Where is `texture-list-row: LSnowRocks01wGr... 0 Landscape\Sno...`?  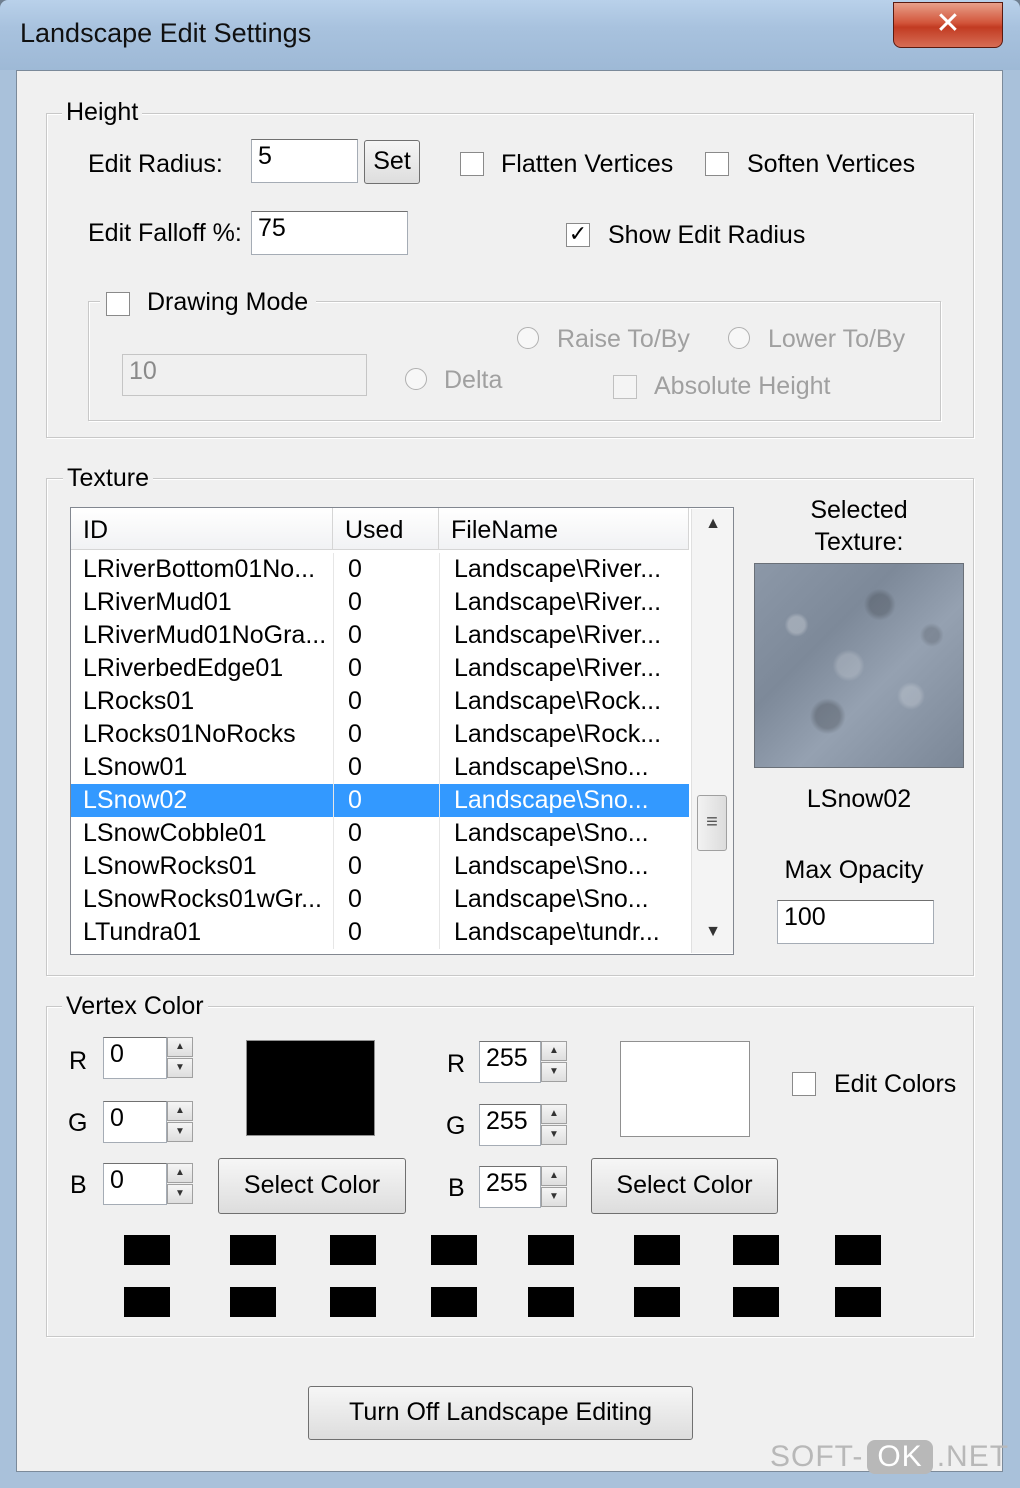
texture-list-row: LSnowRocks01wGr... 0 Landscape\Sno... is located at coordinates (380, 899).